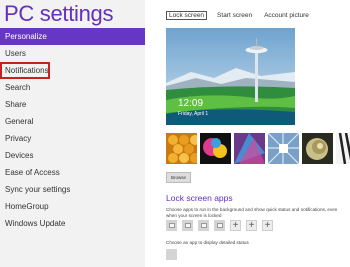 The width and height of the screenshot is (350, 267). I want to click on sidebar-item-privacy: Privacy, so click(72, 138).